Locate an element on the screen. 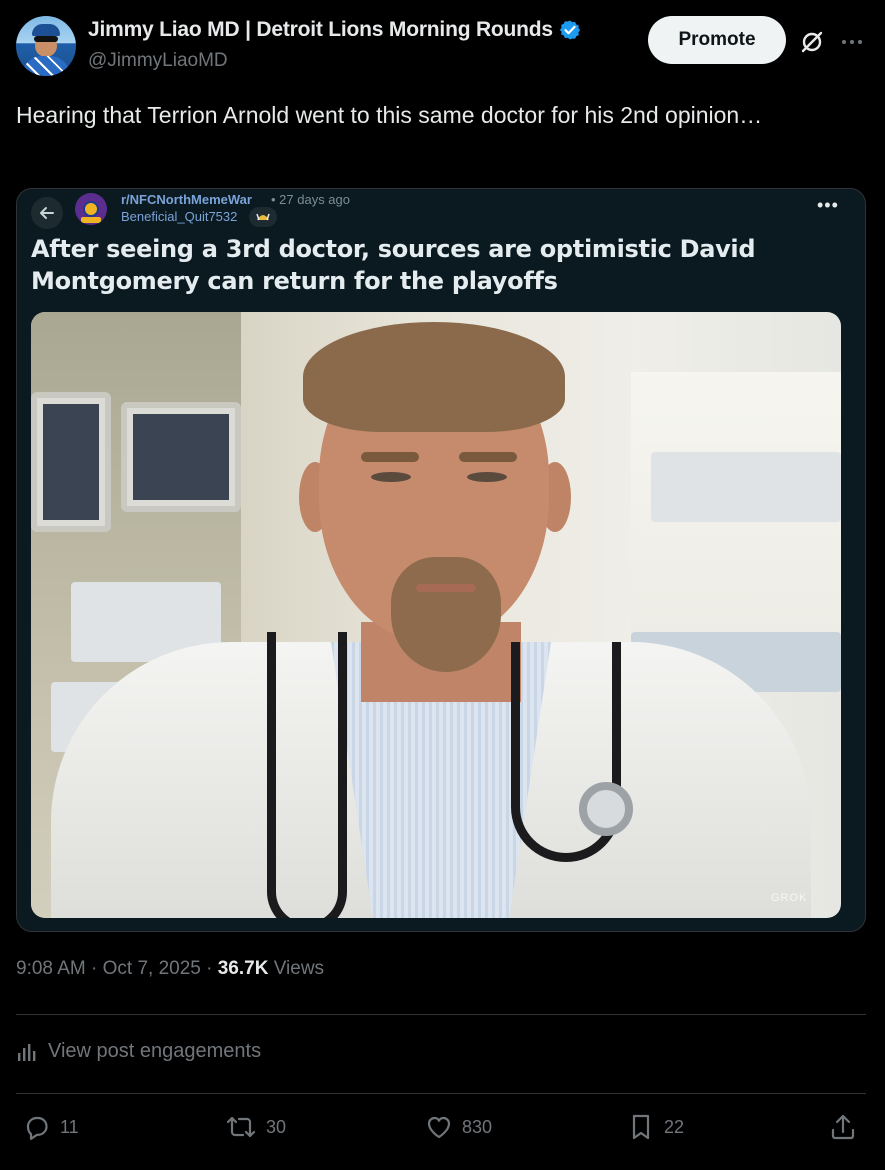 This screenshot has width=885, height=1170. photo-brow-left is located at coordinates (390, 457).